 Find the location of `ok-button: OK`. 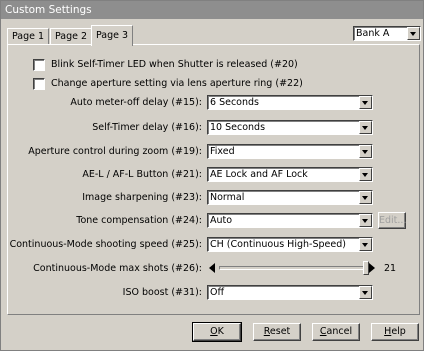

ok-button: OK is located at coordinates (217, 332).